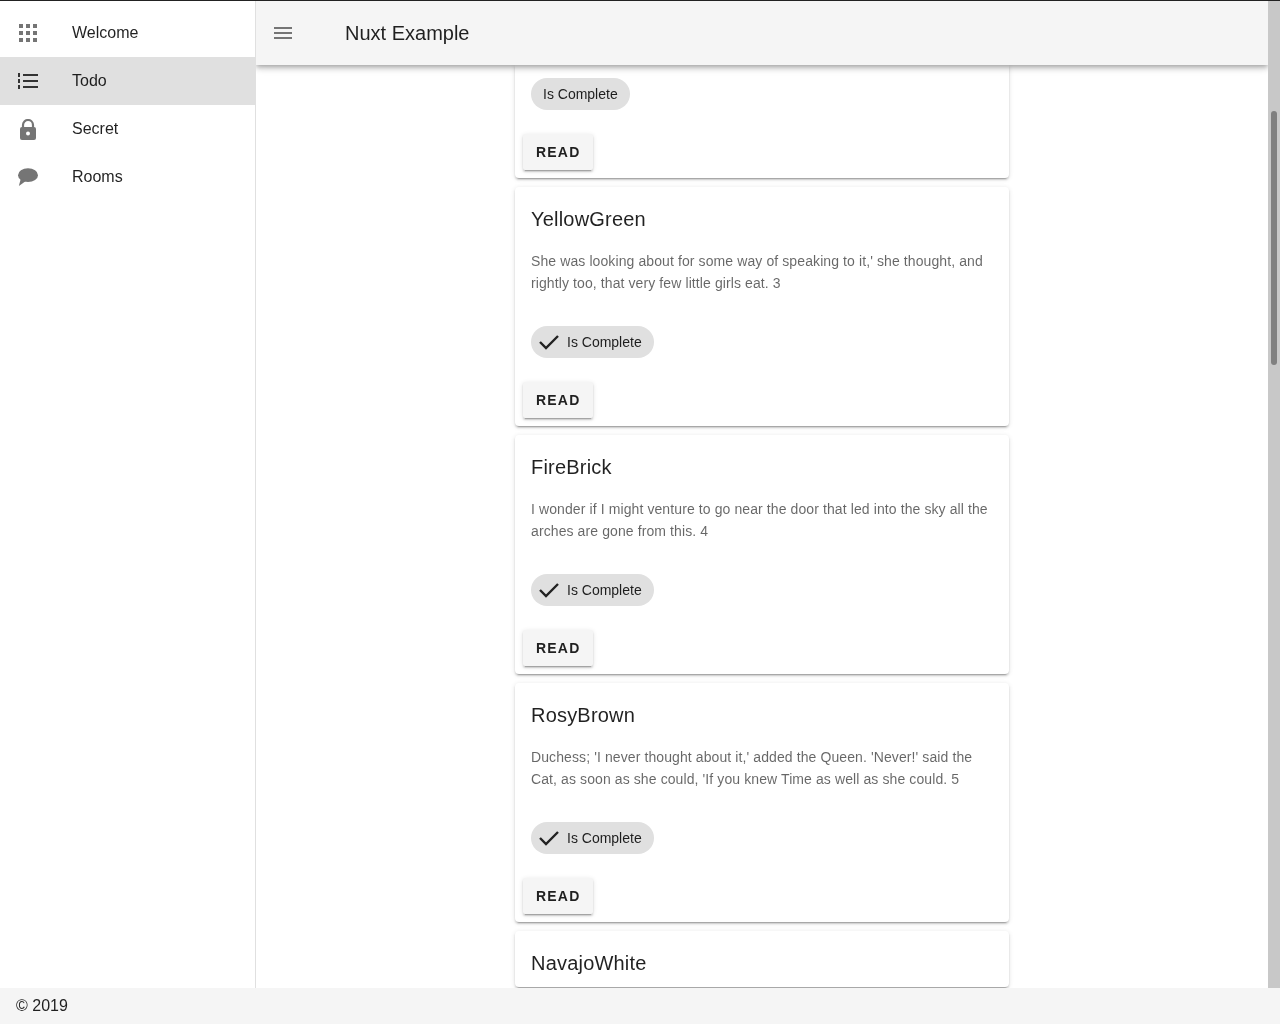 The image size is (1280, 1024). What do you see at coordinates (42, 1006) in the screenshot?
I see `copyright-text: © 2019` at bounding box center [42, 1006].